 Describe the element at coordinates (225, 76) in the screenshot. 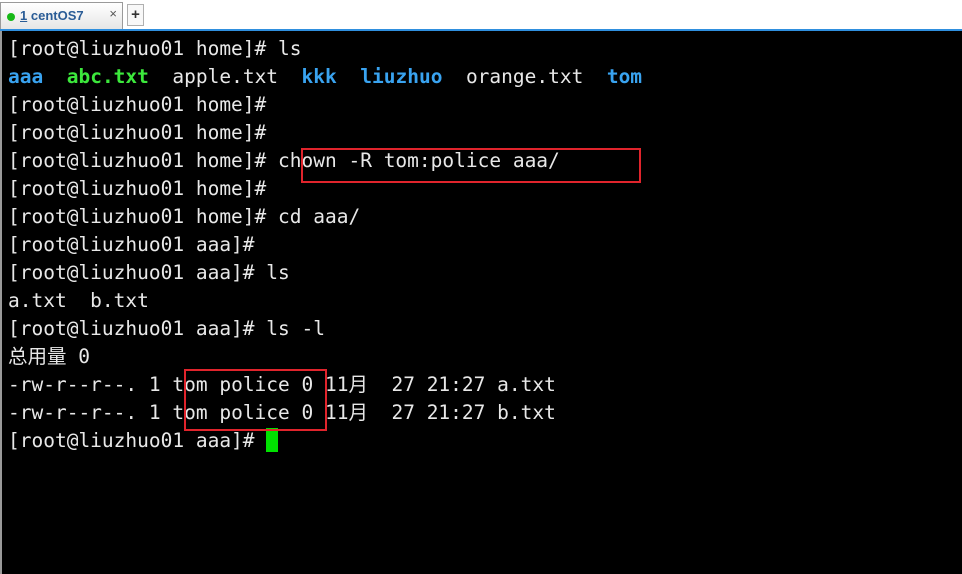

I see `ls-entry-file: apple.txt` at that location.